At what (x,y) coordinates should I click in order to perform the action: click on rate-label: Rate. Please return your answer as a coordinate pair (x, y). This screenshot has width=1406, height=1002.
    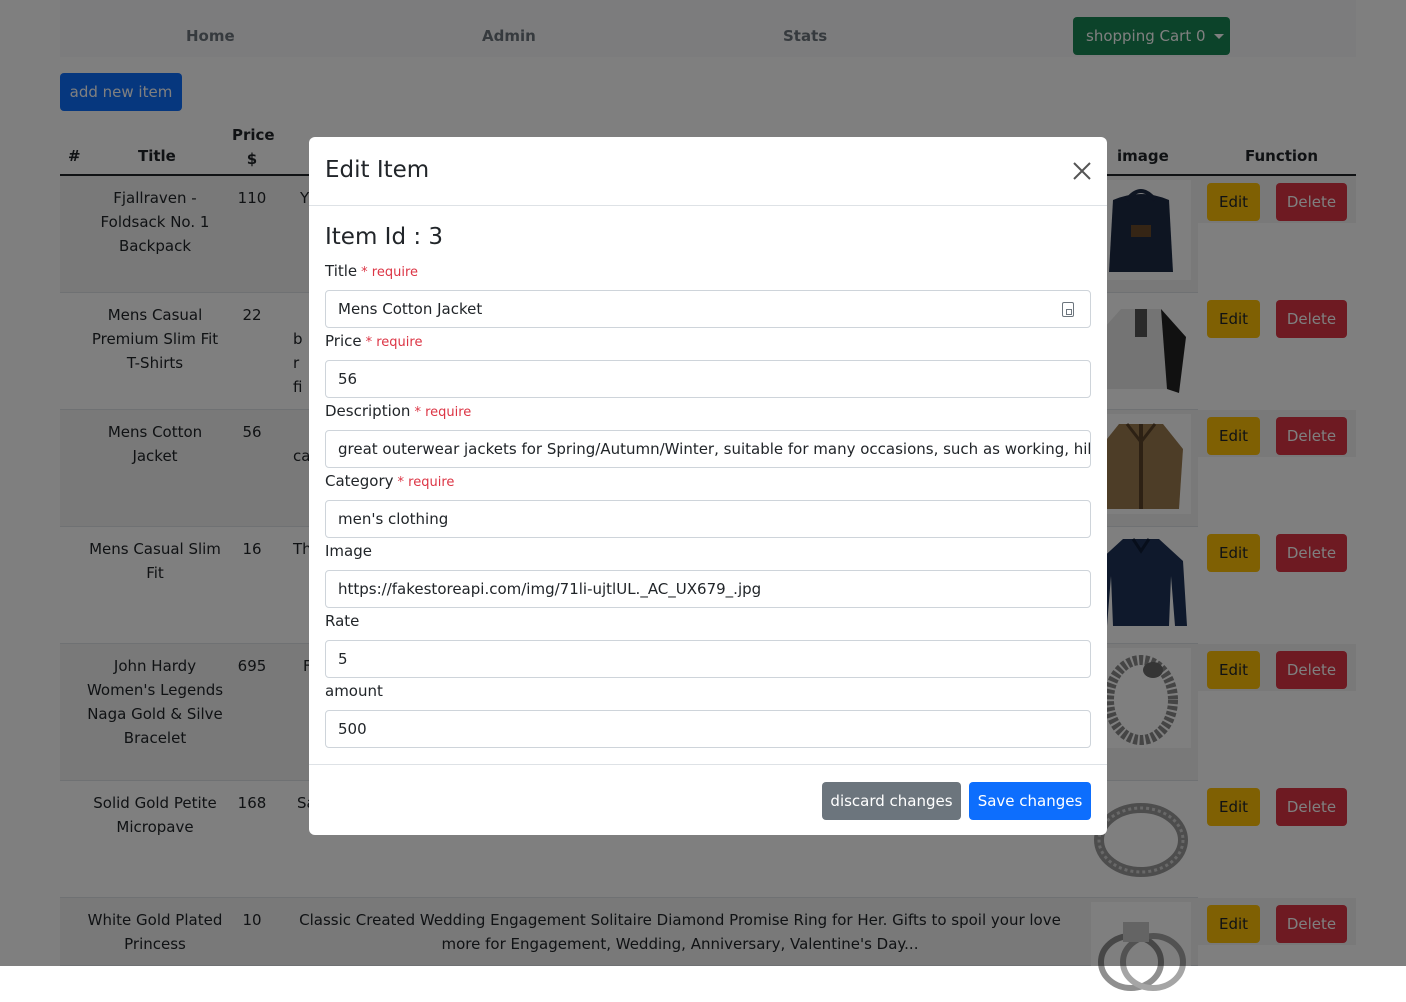
    Looking at the image, I should click on (342, 621).